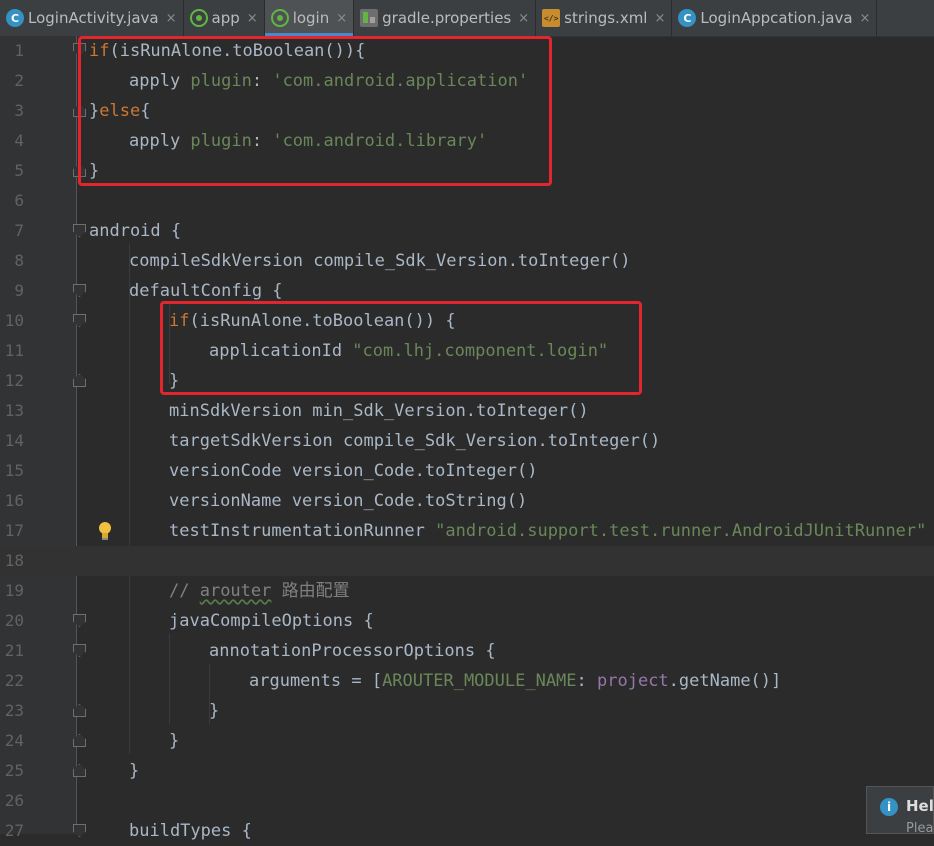 This screenshot has height=846, width=934. I want to click on tab-label: login, so click(311, 18).